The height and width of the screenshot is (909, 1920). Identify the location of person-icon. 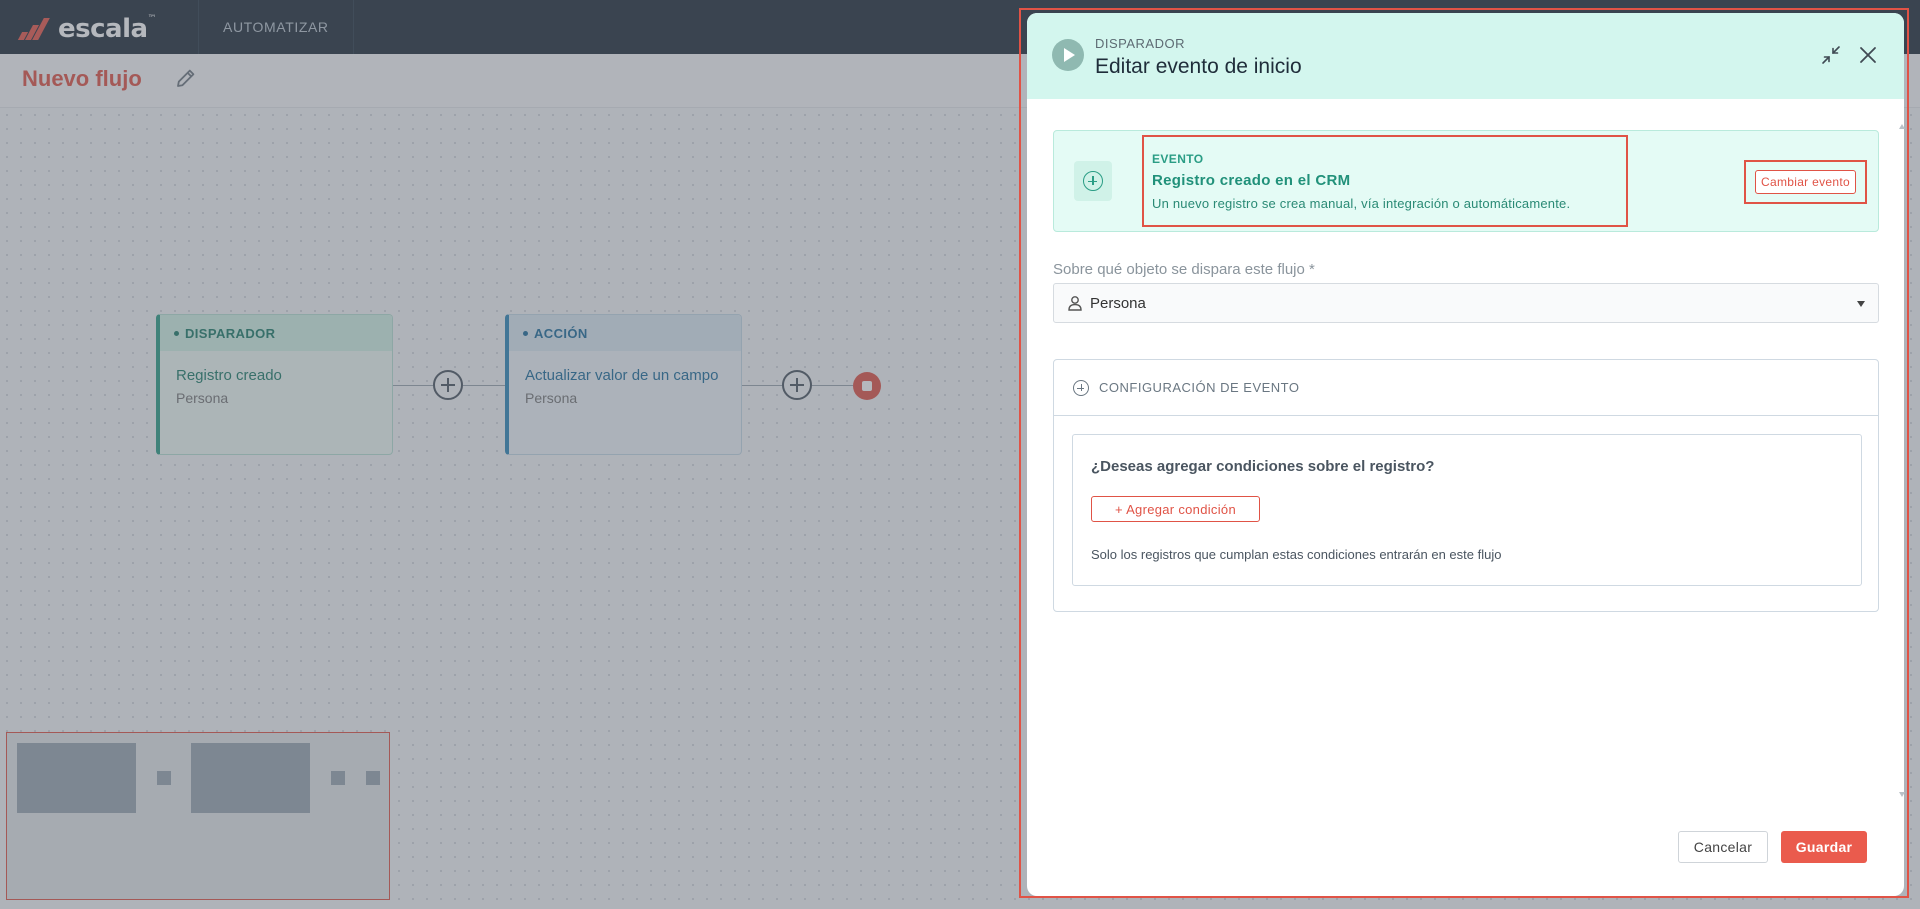
(1075, 303).